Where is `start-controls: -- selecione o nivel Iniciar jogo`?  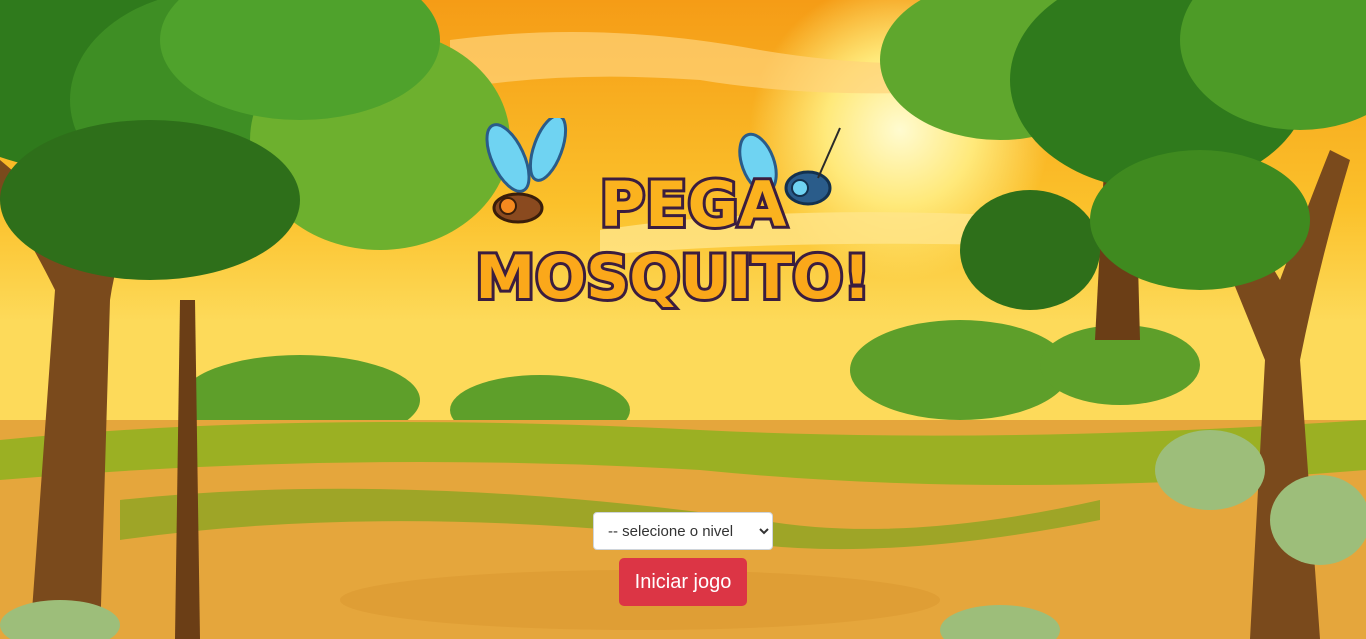
start-controls: -- selecione o nivel Iniciar jogo is located at coordinates (683, 559).